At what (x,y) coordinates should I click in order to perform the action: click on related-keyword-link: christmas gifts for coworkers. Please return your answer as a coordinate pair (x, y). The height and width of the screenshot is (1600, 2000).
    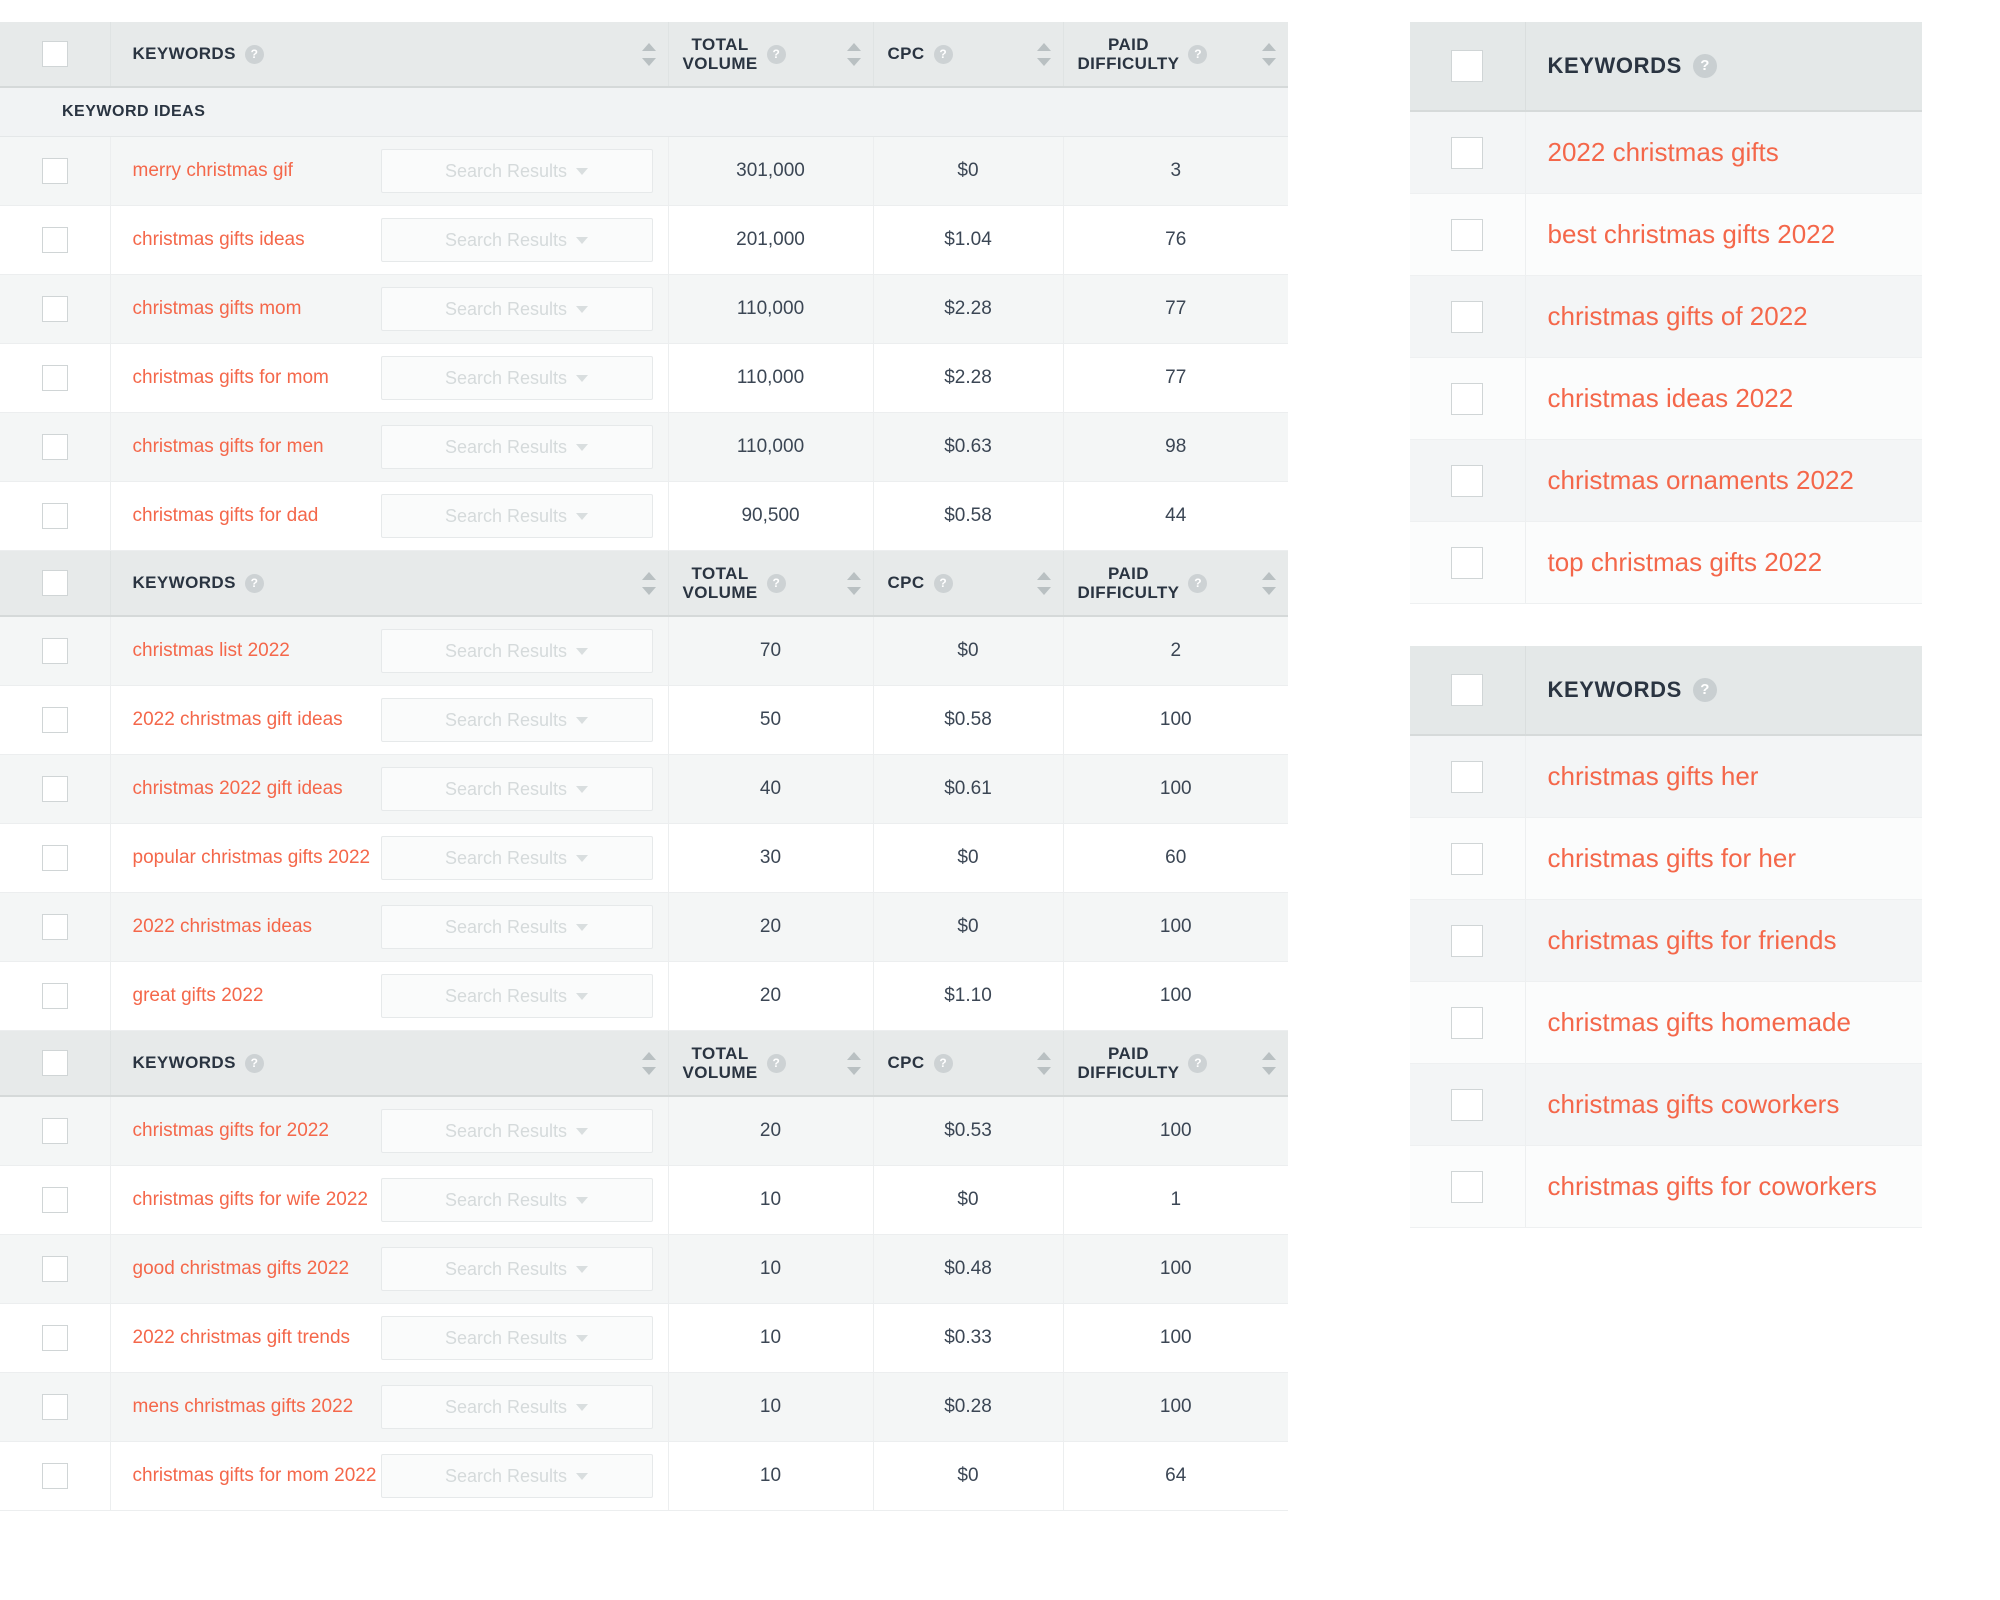
    Looking at the image, I should click on (1712, 1186).